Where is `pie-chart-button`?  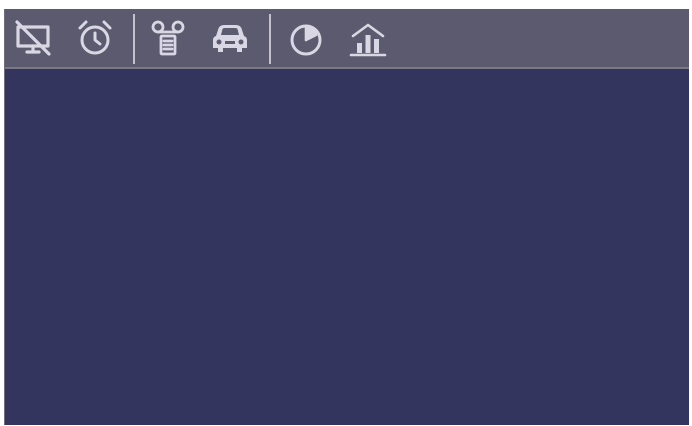 pie-chart-button is located at coordinates (306, 38).